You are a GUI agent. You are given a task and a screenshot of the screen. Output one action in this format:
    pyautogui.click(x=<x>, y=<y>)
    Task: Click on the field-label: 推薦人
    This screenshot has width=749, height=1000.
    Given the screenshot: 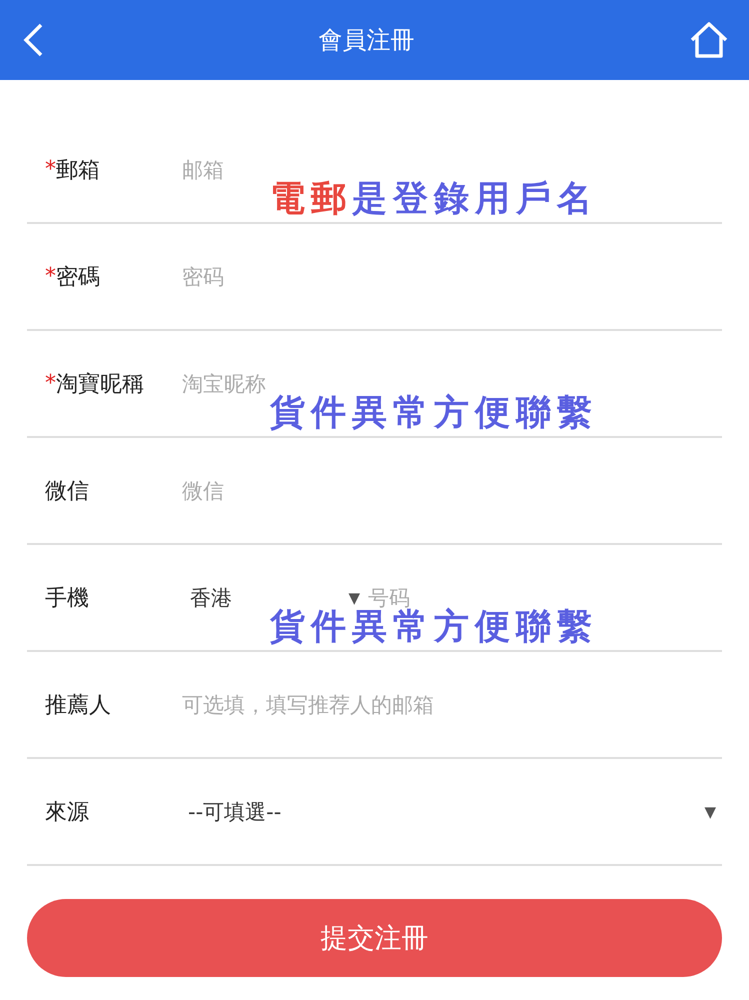 What is the action you would take?
    pyautogui.click(x=78, y=706)
    